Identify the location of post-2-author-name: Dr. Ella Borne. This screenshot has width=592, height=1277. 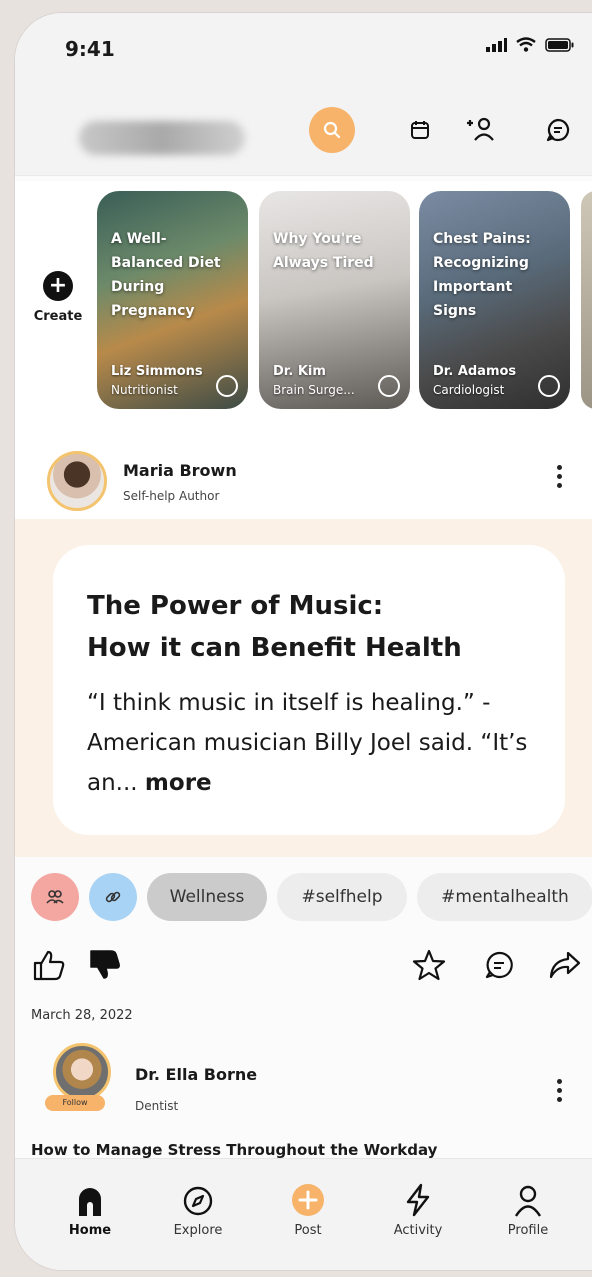
(196, 1074).